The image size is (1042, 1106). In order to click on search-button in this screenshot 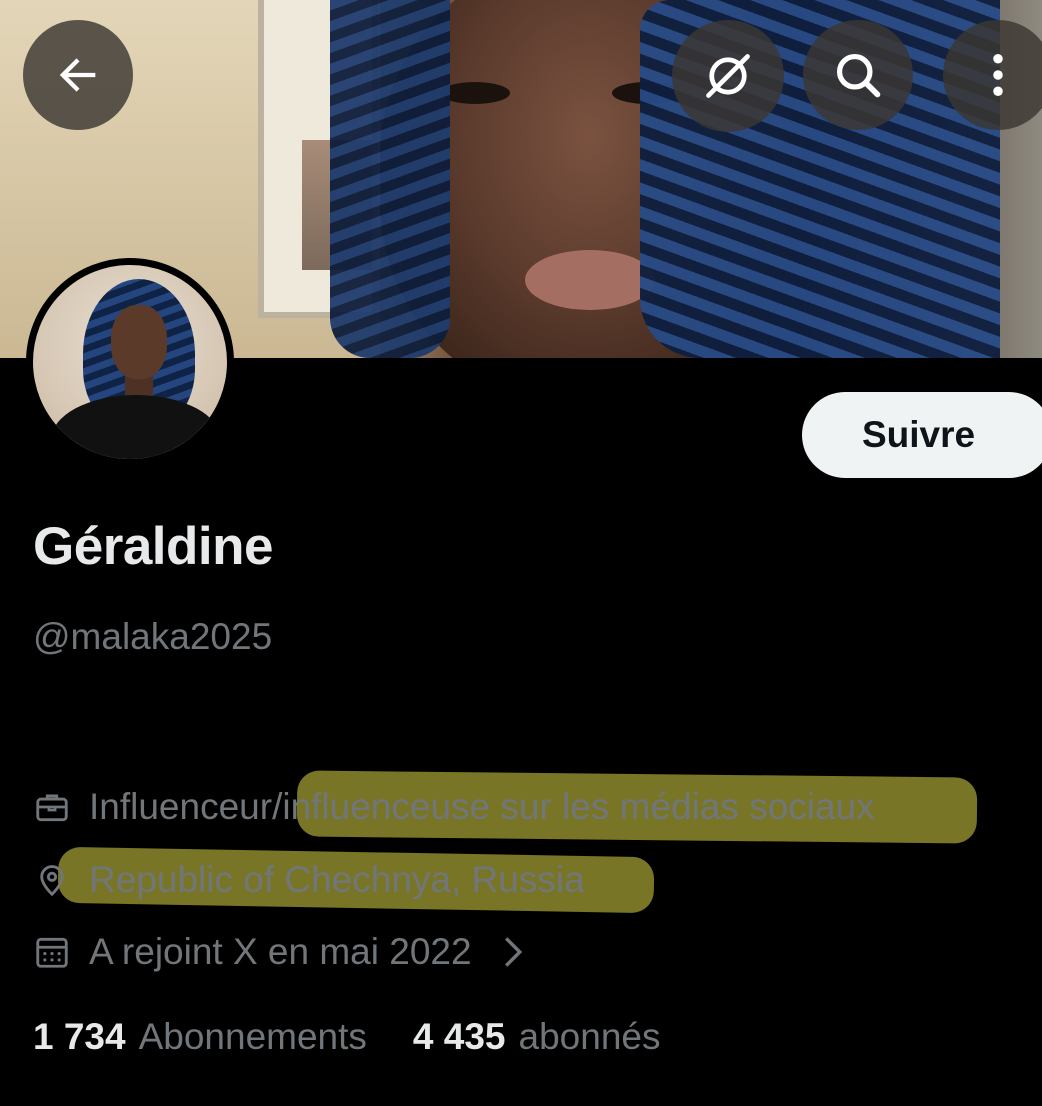, I will do `click(858, 75)`.